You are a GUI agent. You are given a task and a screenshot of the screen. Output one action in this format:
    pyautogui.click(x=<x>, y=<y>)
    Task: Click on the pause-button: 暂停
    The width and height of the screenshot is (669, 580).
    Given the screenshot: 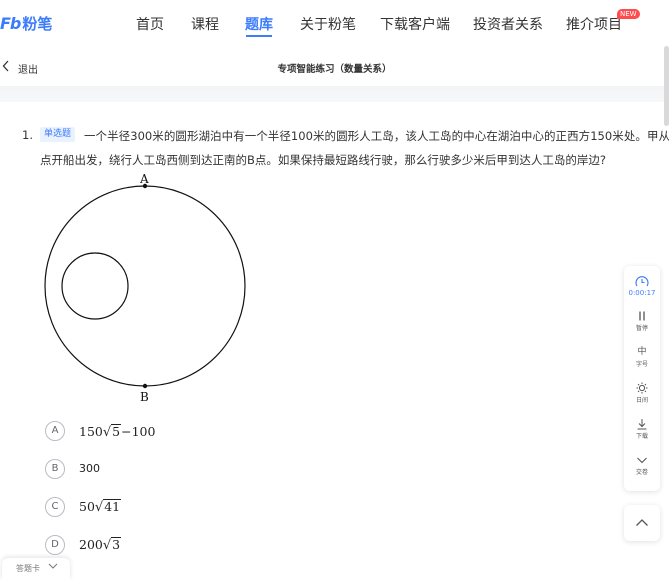 What is the action you would take?
    pyautogui.click(x=642, y=321)
    